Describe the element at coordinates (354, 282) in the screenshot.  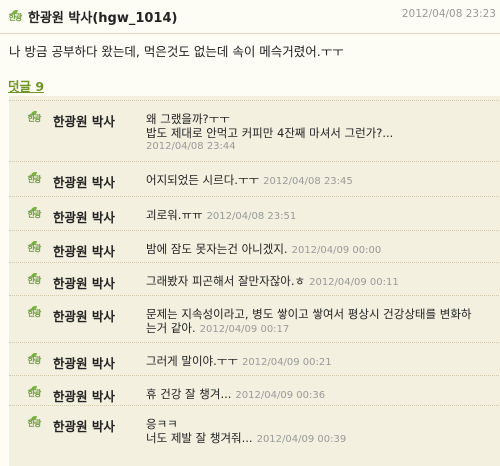
I see `comment-date: 2012/04/09 00:11` at that location.